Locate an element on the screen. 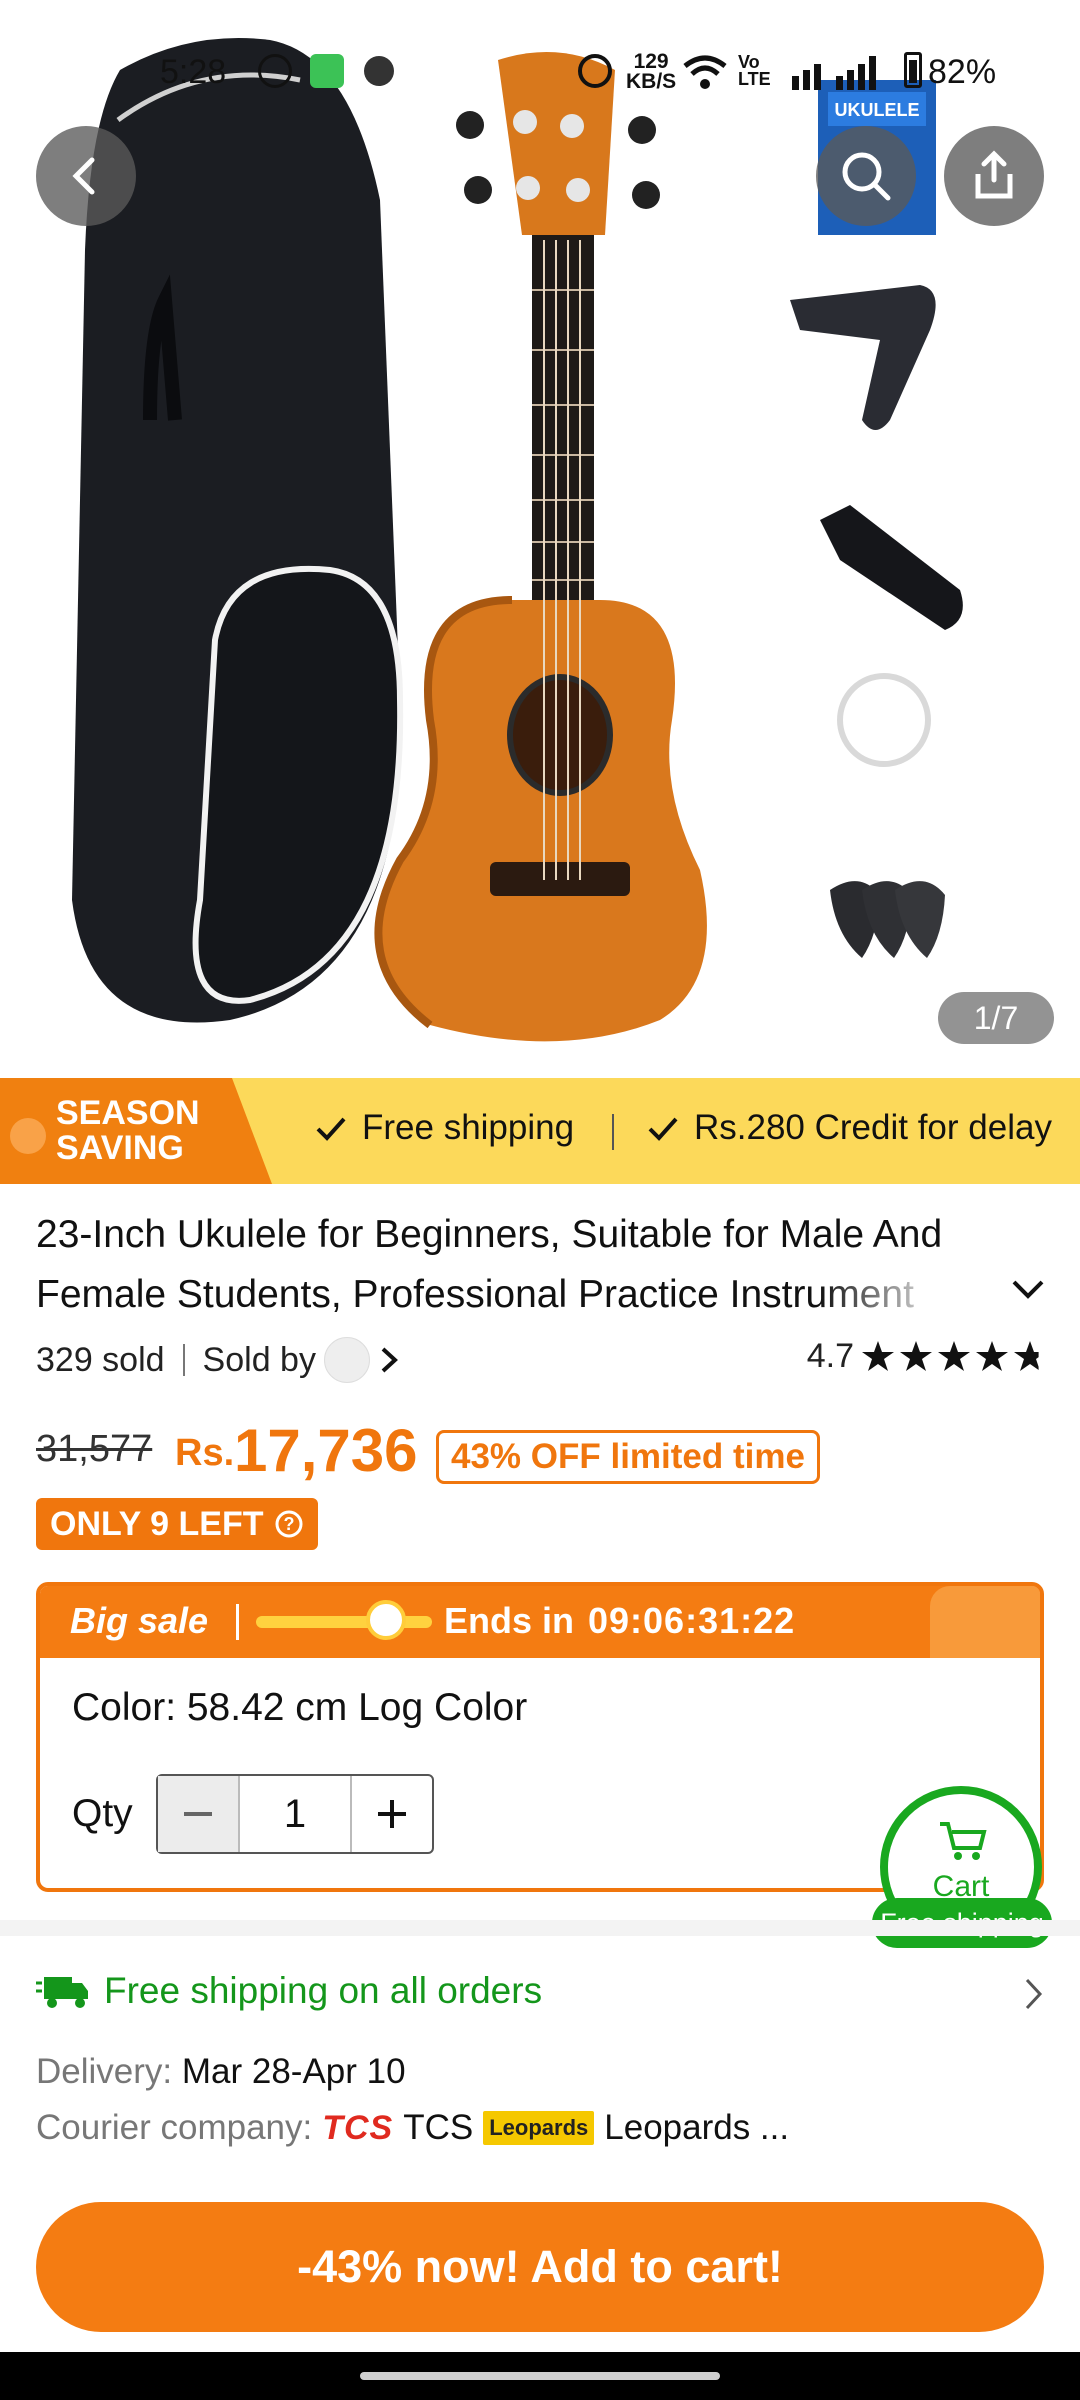 The width and height of the screenshot is (1080, 2400). truck-icon is located at coordinates (62, 1992).